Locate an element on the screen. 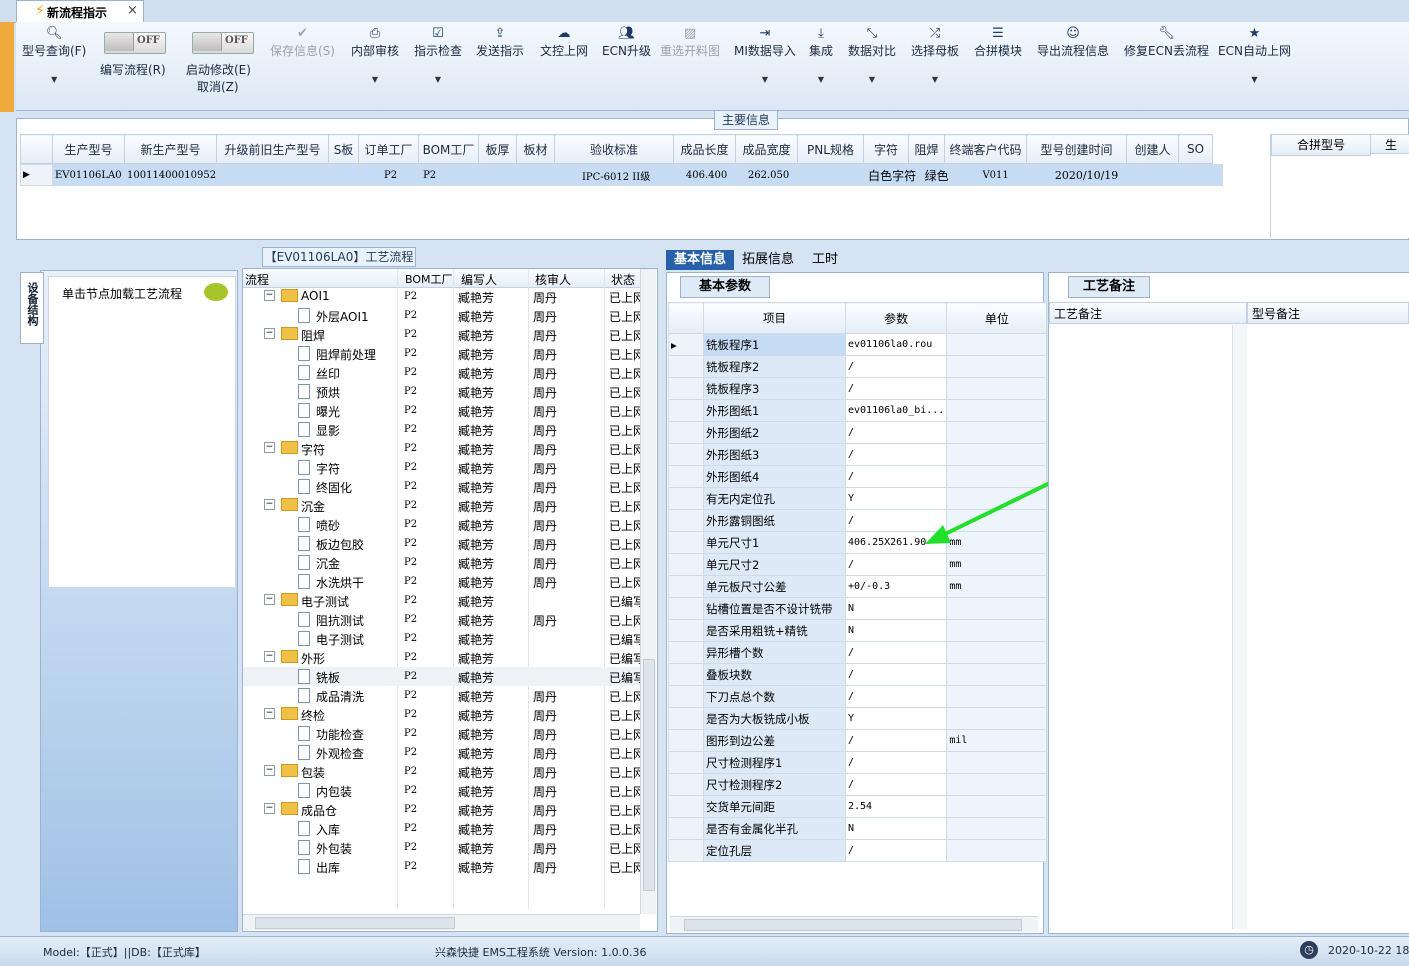 The image size is (1409, 966). tree-row: − 电子测试 P2 臧艳芳 已编写 is located at coordinates (444, 600).